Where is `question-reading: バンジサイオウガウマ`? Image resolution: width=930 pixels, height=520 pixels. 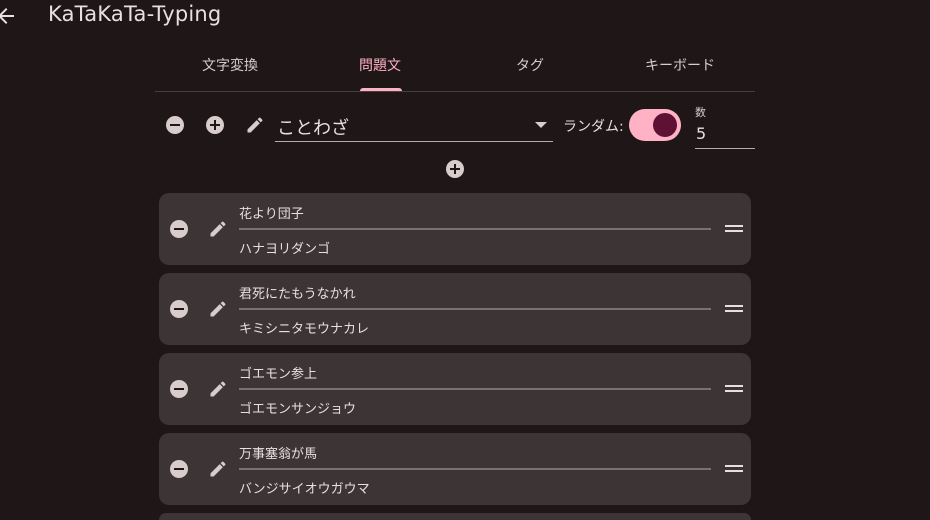
question-reading: バンジサイオウガウマ is located at coordinates (304, 489).